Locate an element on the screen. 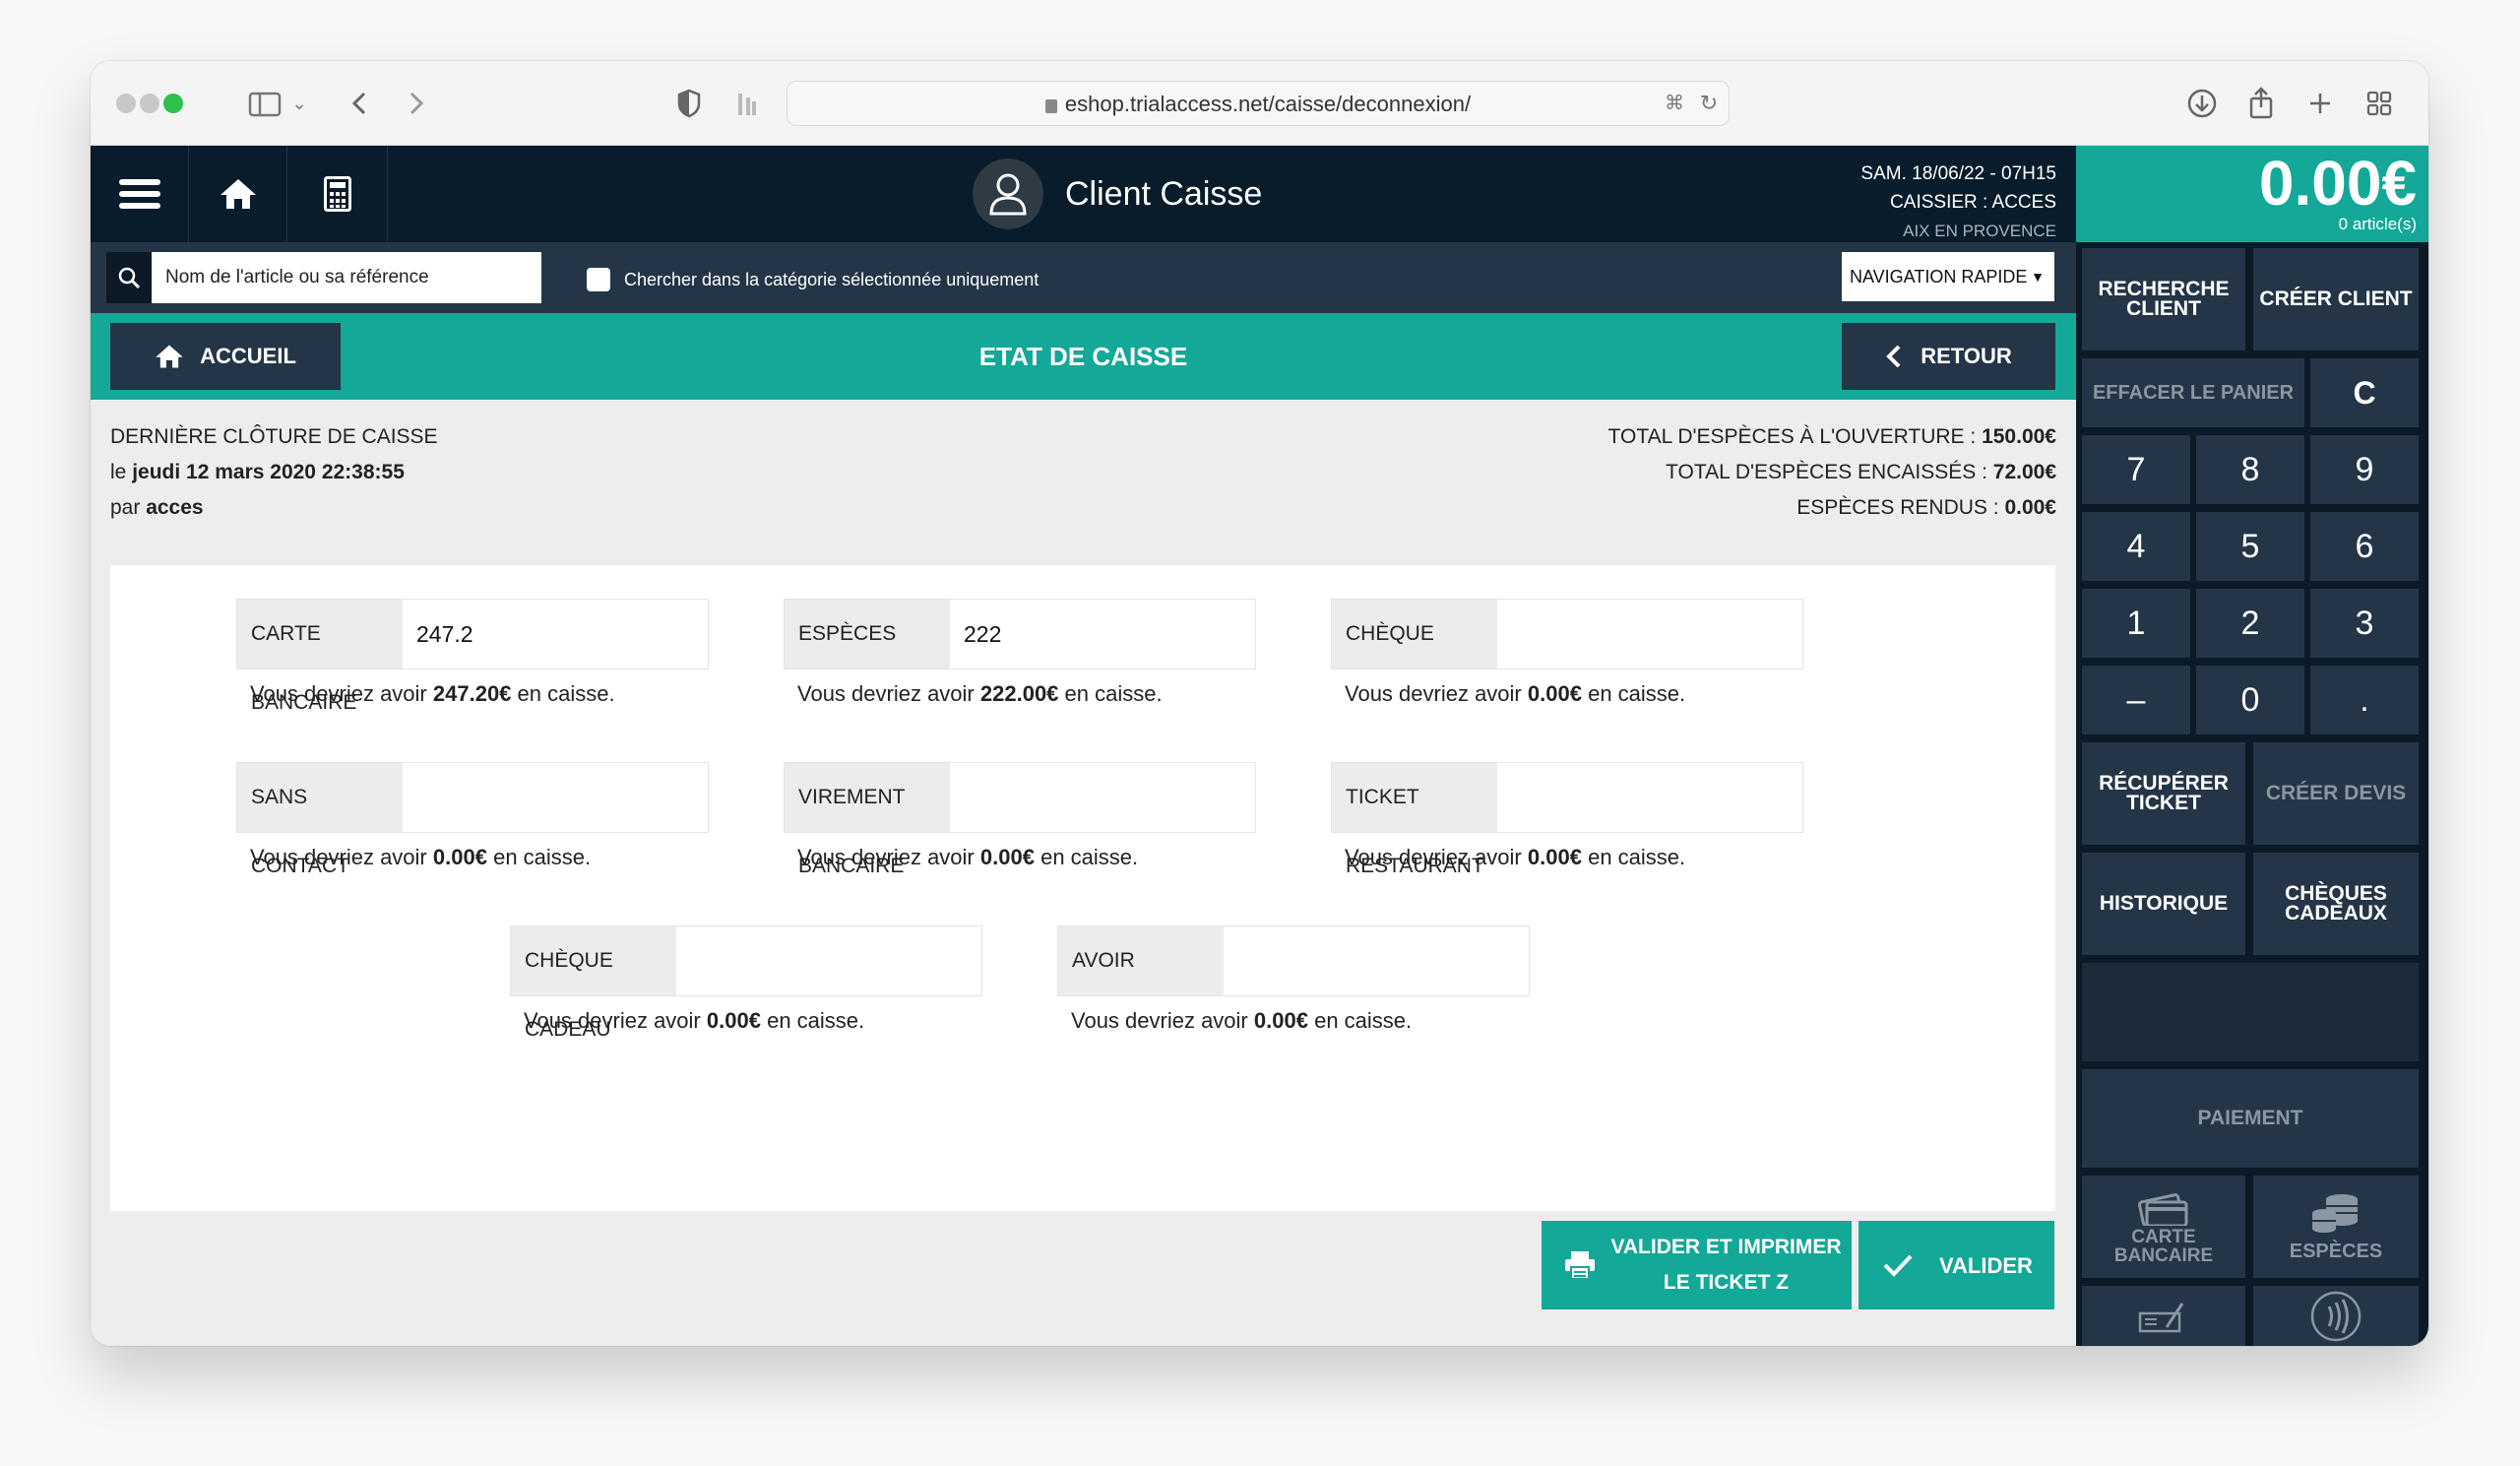  keypad-key: 1 is located at coordinates (2136, 624).